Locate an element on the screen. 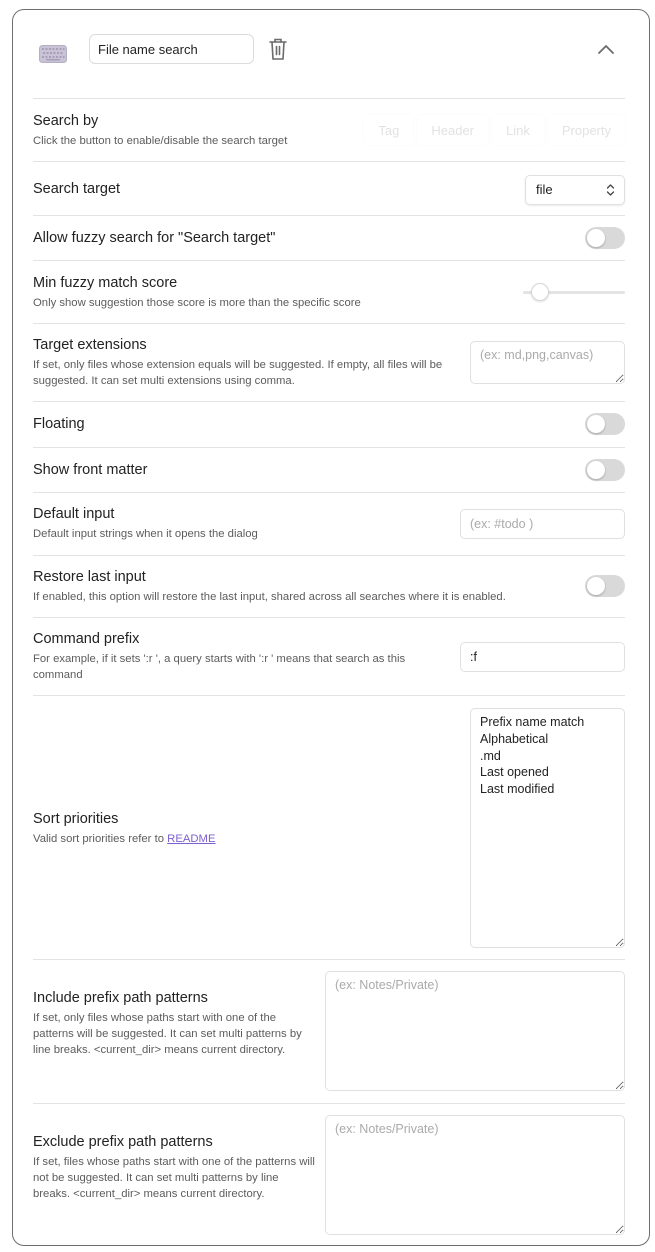 The height and width of the screenshot is (1252, 655). chevron-up-icon is located at coordinates (606, 49).